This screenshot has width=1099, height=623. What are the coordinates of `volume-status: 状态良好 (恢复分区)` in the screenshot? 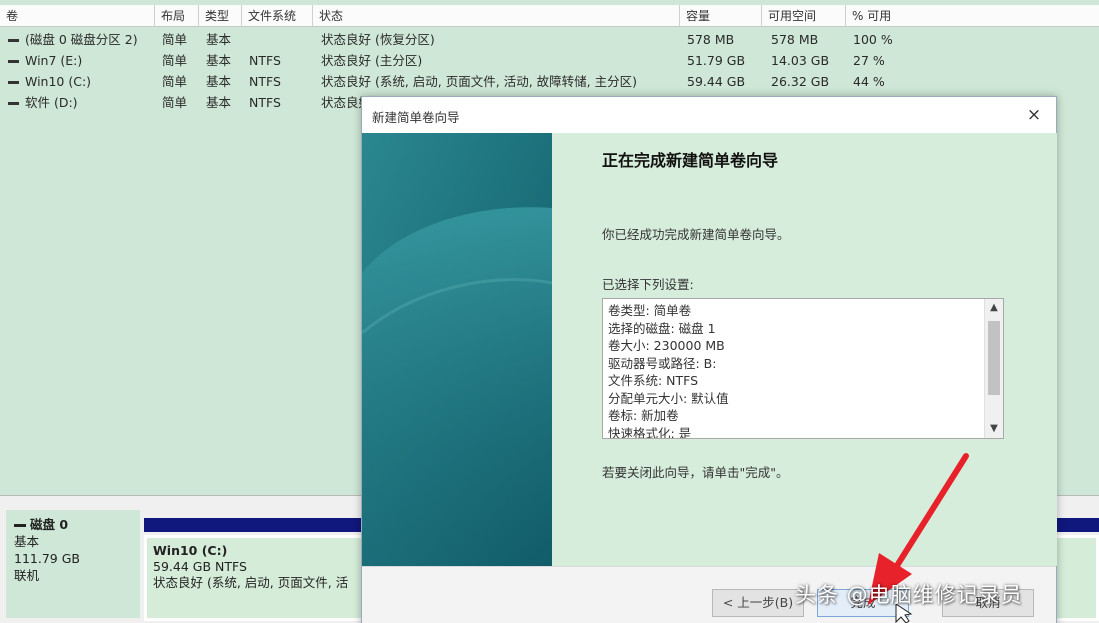 It's located at (378, 39).